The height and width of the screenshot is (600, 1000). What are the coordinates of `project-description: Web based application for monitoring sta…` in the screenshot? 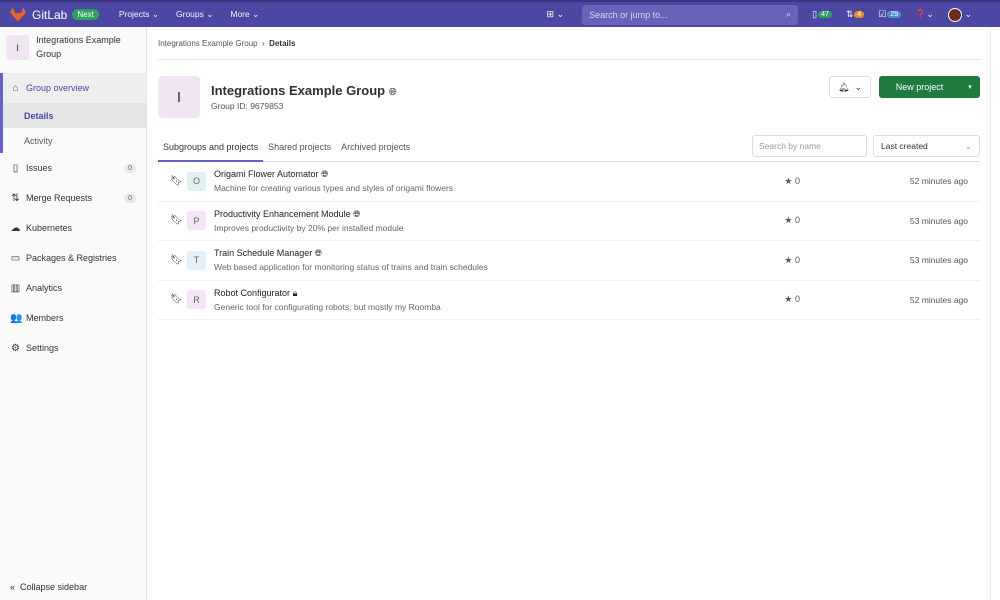 It's located at (351, 267).